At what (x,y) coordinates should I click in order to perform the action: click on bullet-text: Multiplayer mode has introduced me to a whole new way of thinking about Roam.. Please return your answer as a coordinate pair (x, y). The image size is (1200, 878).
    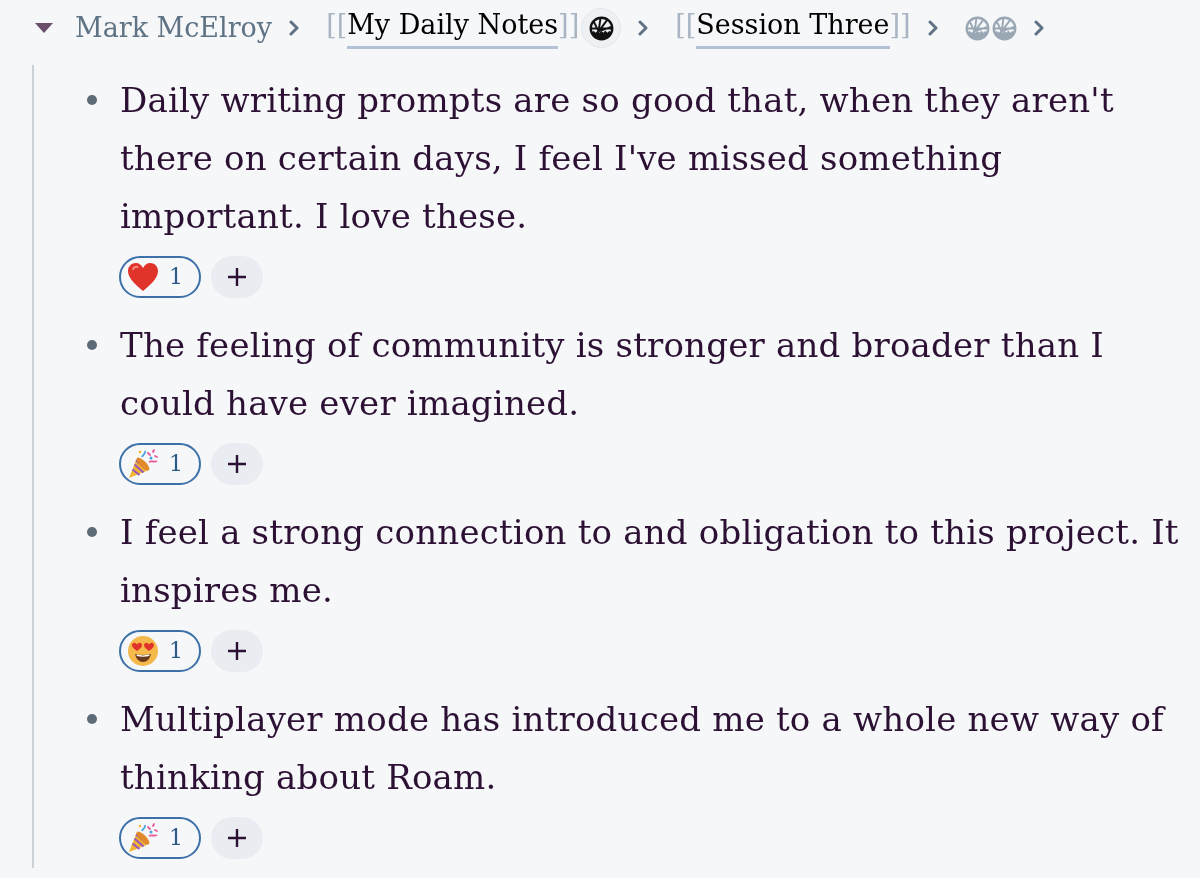
    Looking at the image, I should click on (643, 748).